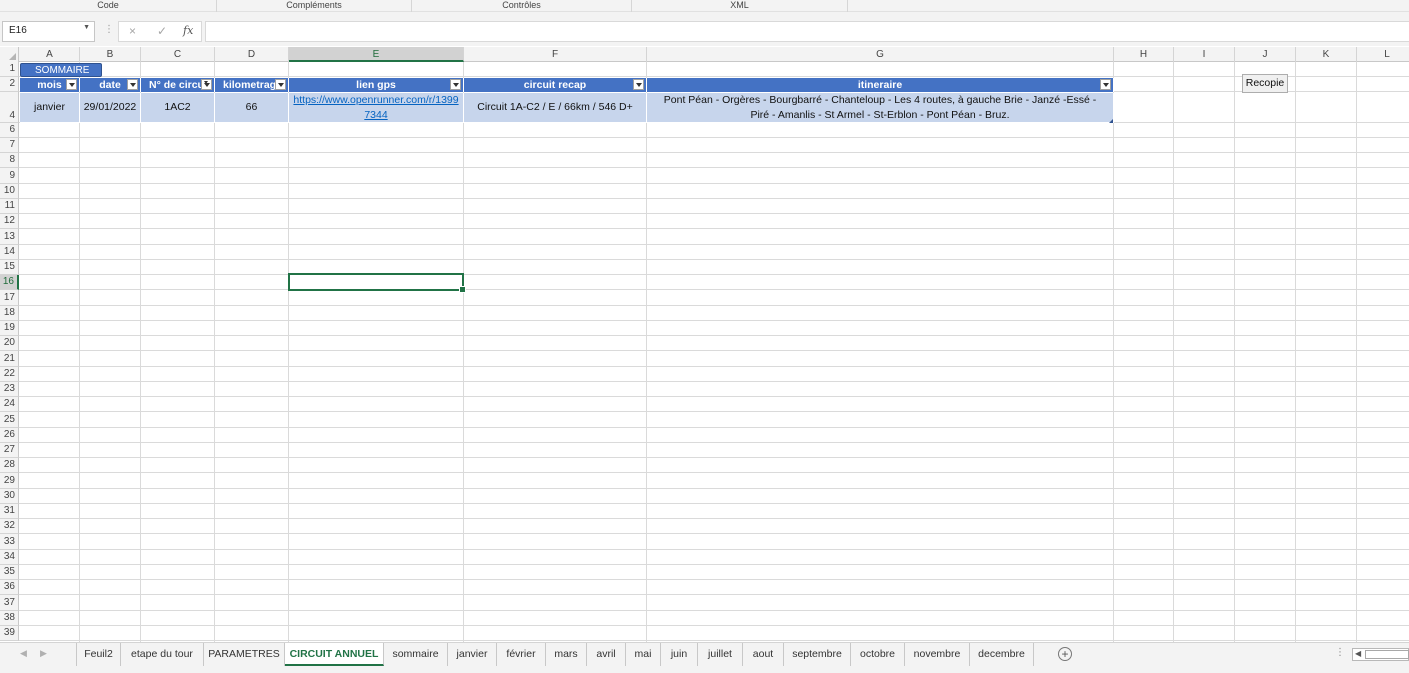 Image resolution: width=1409 pixels, height=673 pixels. What do you see at coordinates (1340, 652) in the screenshot?
I see `more-options-icon: ⋮` at bounding box center [1340, 652].